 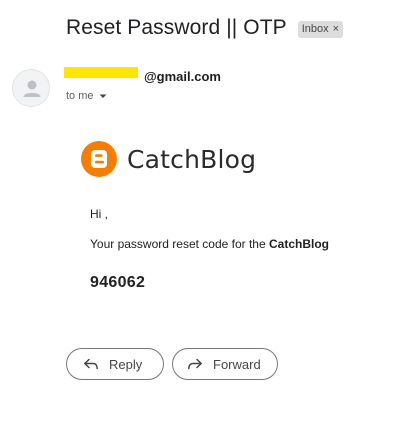 I want to click on otp-code: 946062, so click(x=118, y=282).